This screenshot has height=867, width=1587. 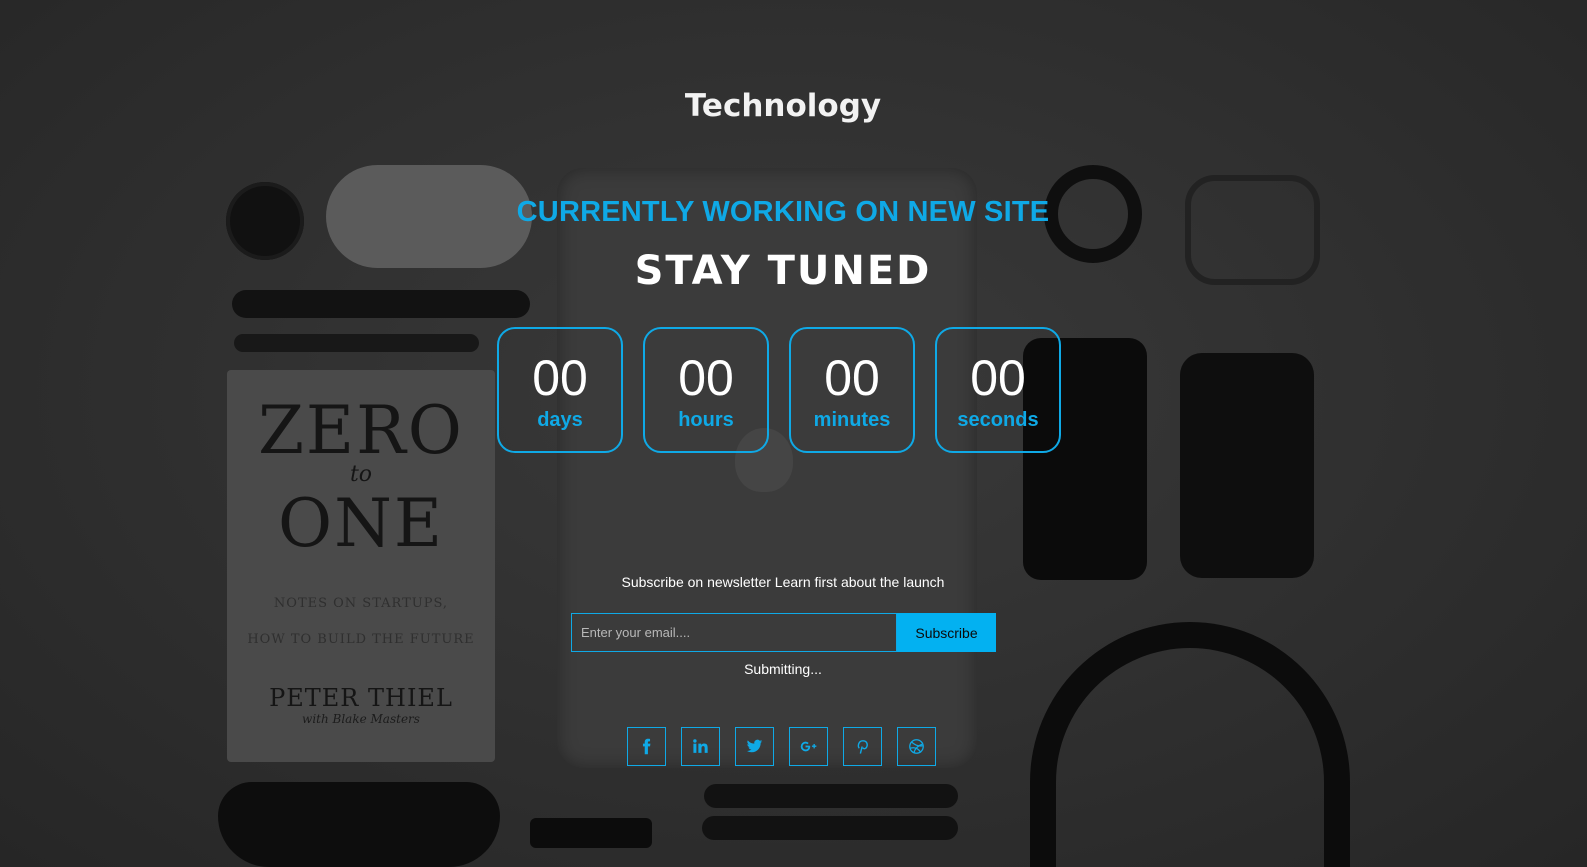 I want to click on book-subtitle-line: NOTES ON STARTUPS,, so click(x=361, y=603).